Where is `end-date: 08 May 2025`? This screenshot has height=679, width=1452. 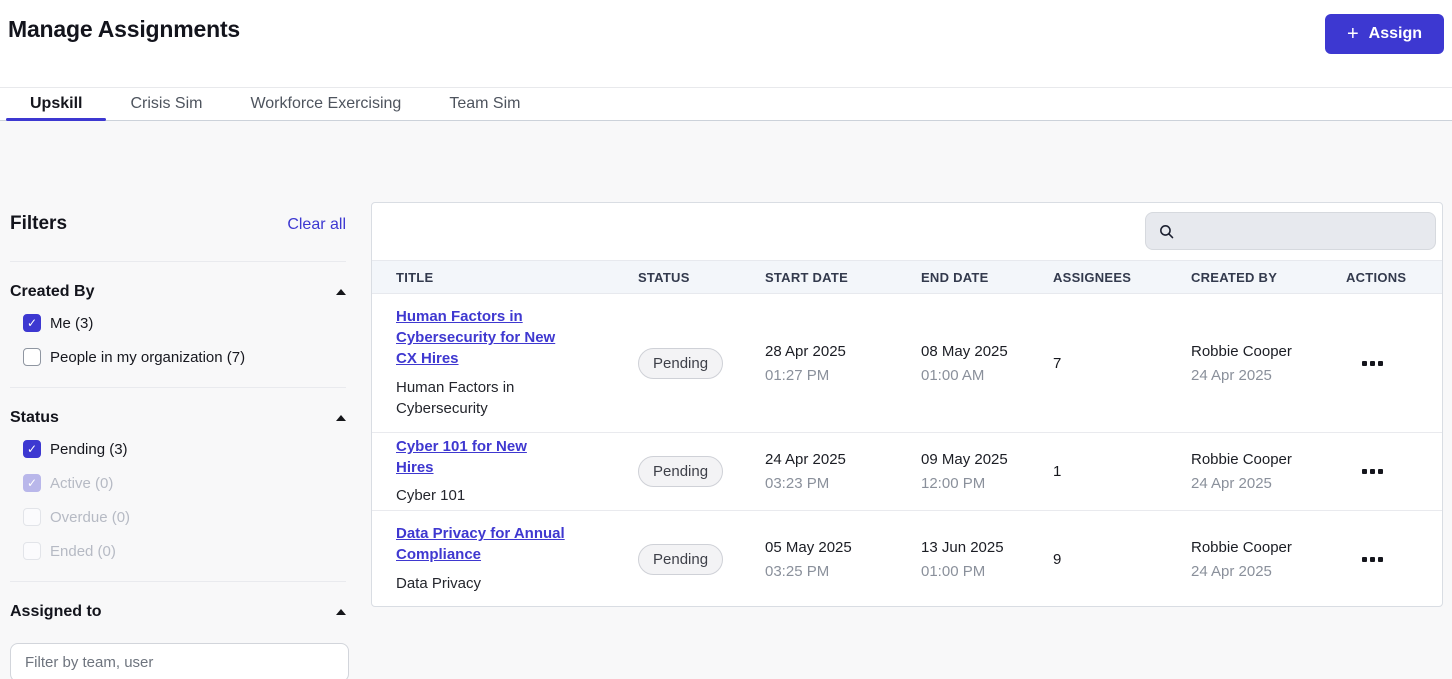 end-date: 08 May 2025 is located at coordinates (964, 351).